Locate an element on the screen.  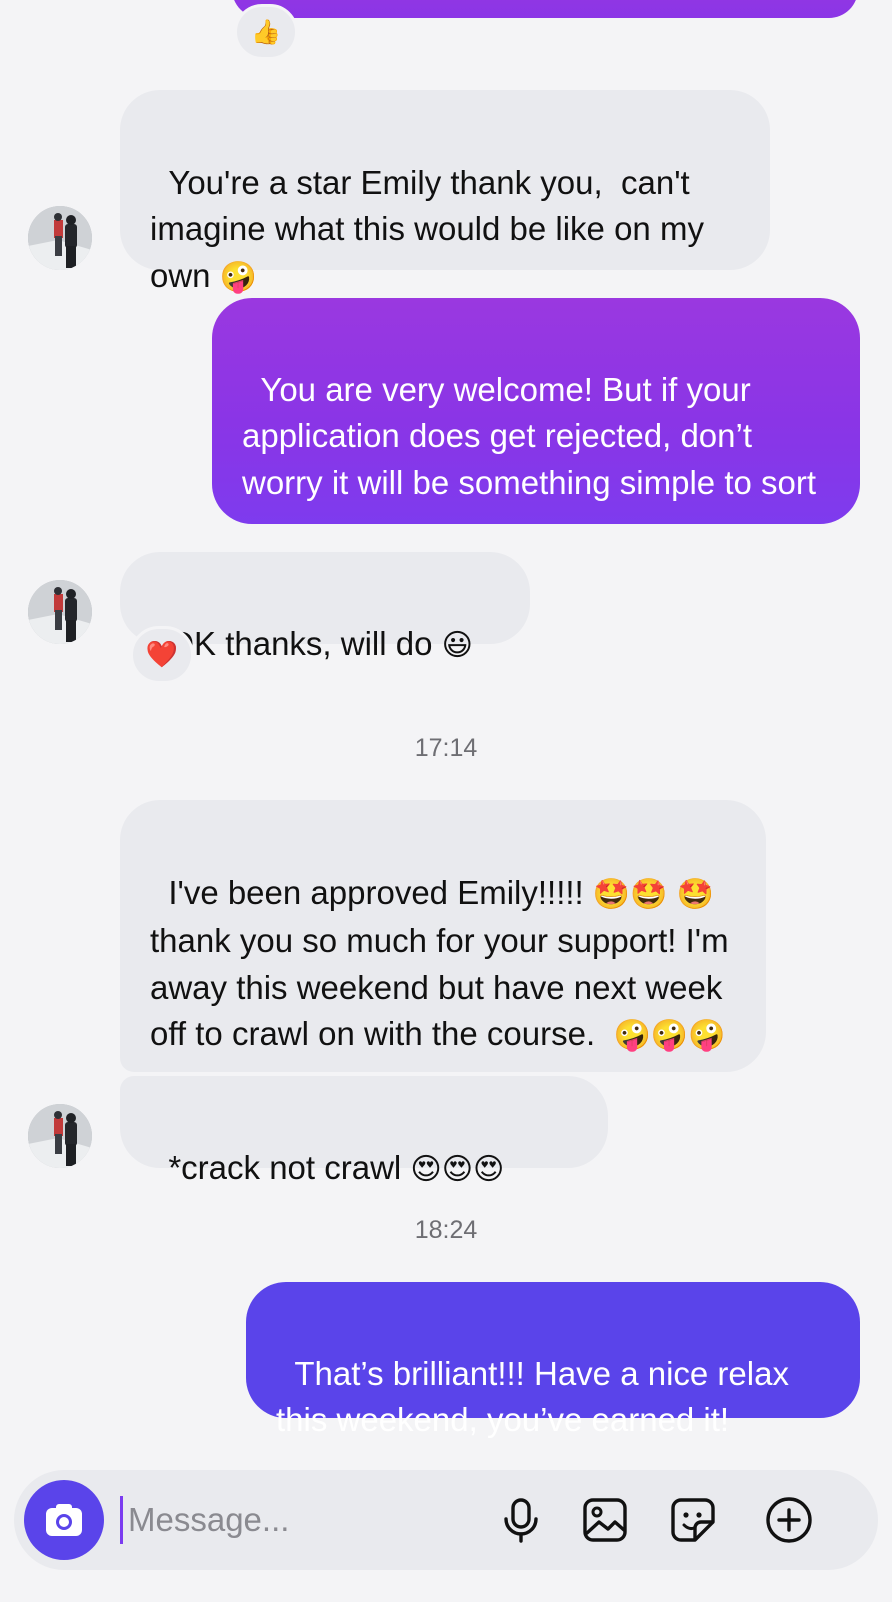
previous-message-bubble-edge is located at coordinates (545, 9).